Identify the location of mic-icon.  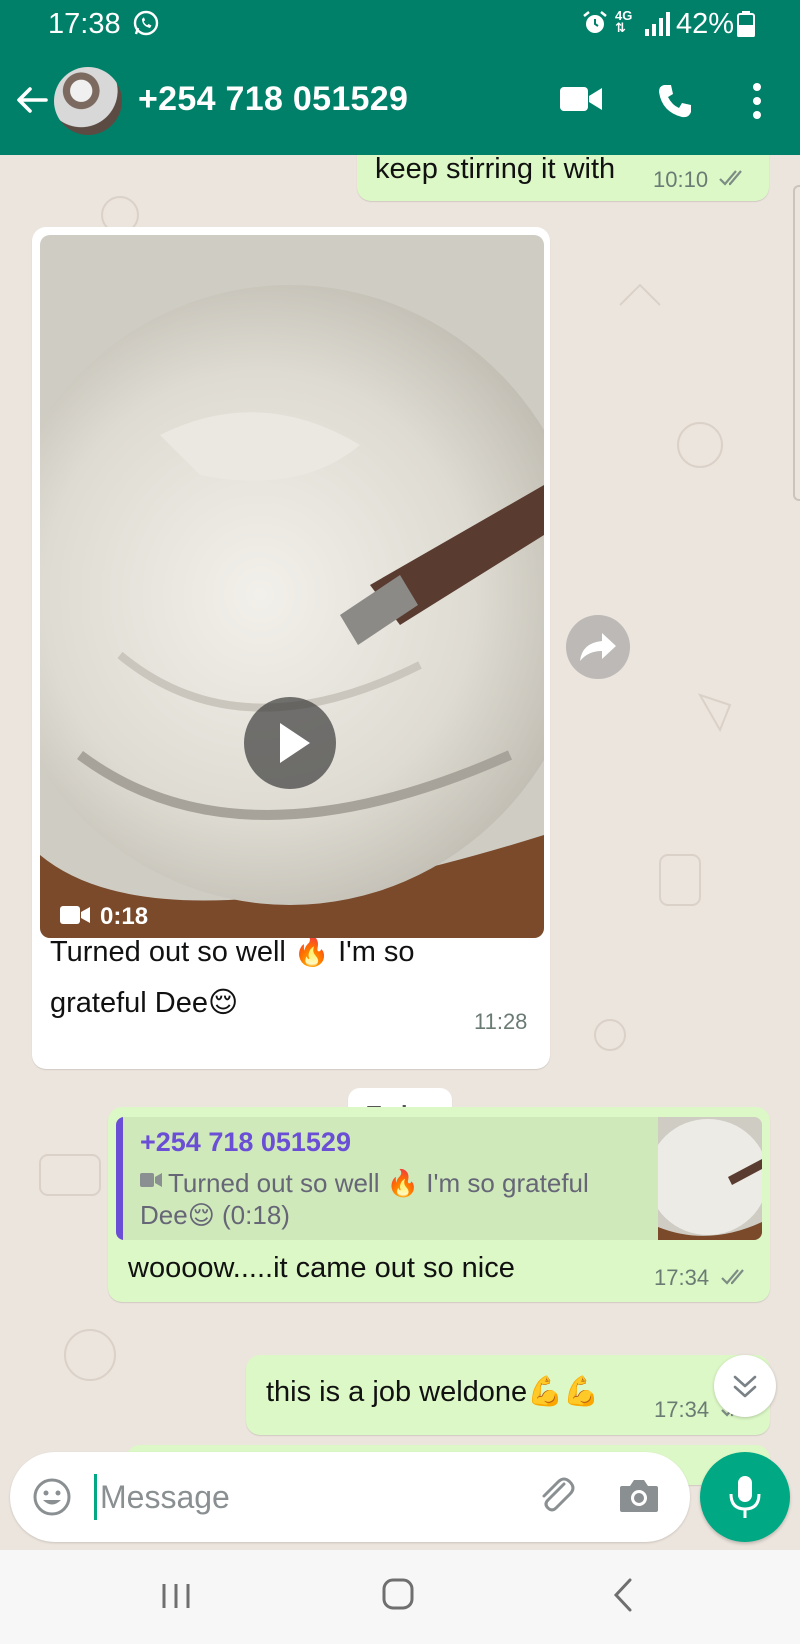
(745, 1497).